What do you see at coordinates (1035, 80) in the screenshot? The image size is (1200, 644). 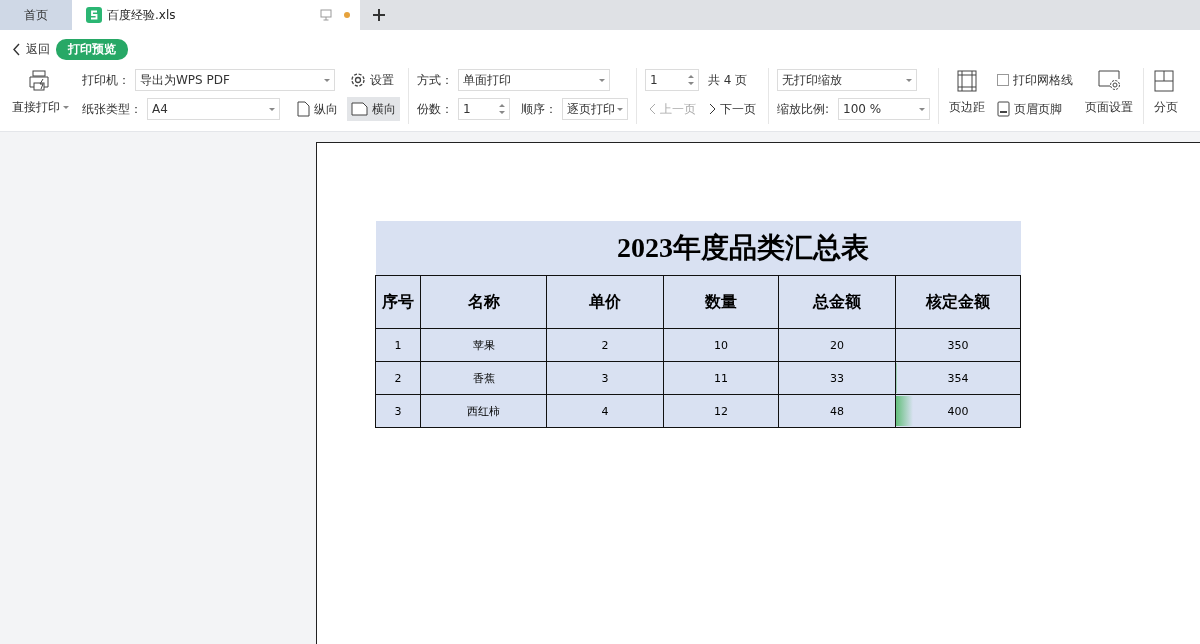 I see `gridlines-checkbox: 打印网格线` at bounding box center [1035, 80].